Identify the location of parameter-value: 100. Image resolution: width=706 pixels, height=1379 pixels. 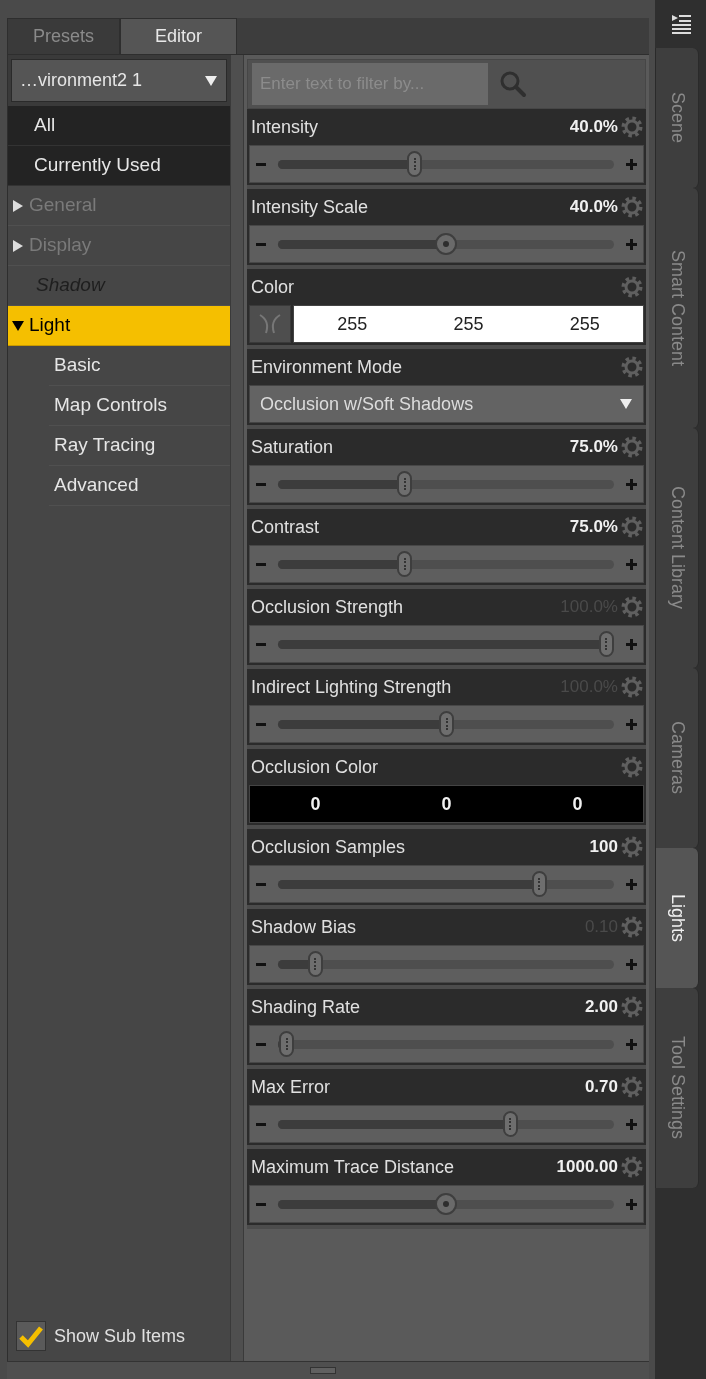
(603, 847).